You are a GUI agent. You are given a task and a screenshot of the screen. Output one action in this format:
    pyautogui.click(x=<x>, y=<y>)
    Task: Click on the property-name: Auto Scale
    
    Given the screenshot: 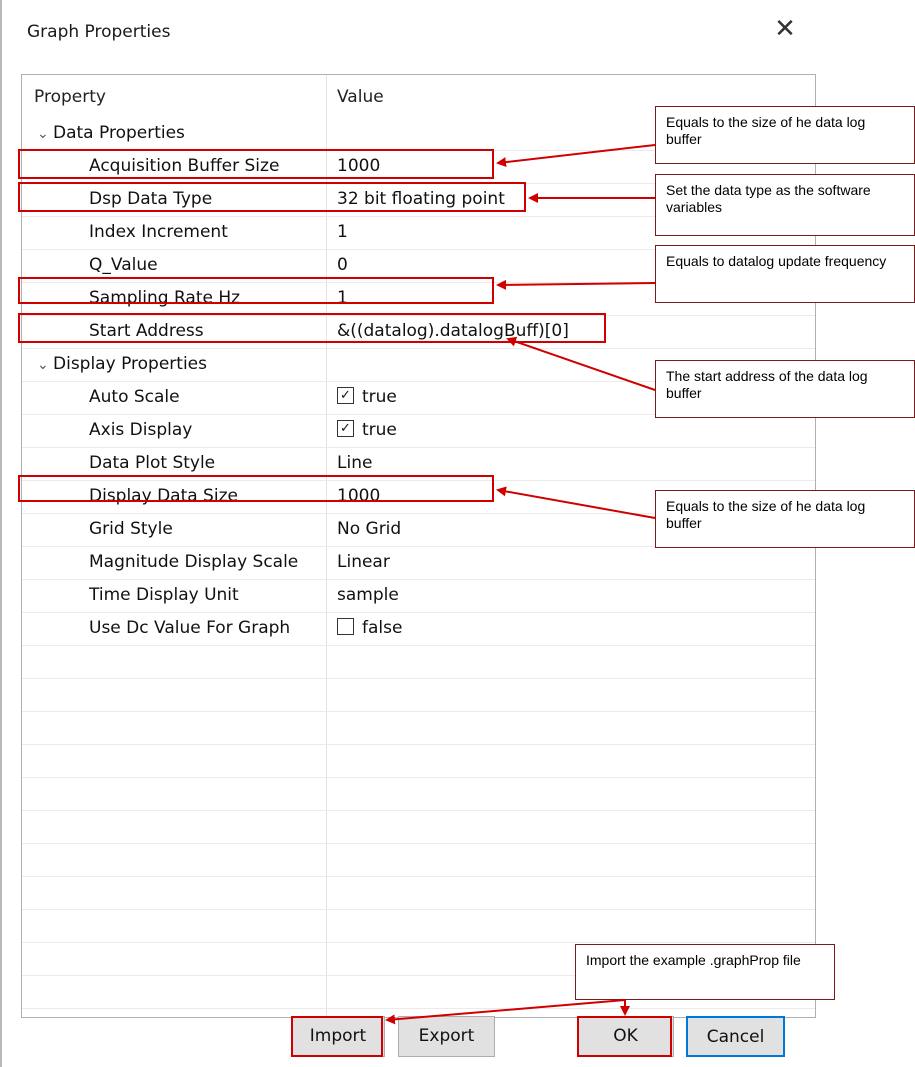 What is the action you would take?
    pyautogui.click(x=134, y=397)
    